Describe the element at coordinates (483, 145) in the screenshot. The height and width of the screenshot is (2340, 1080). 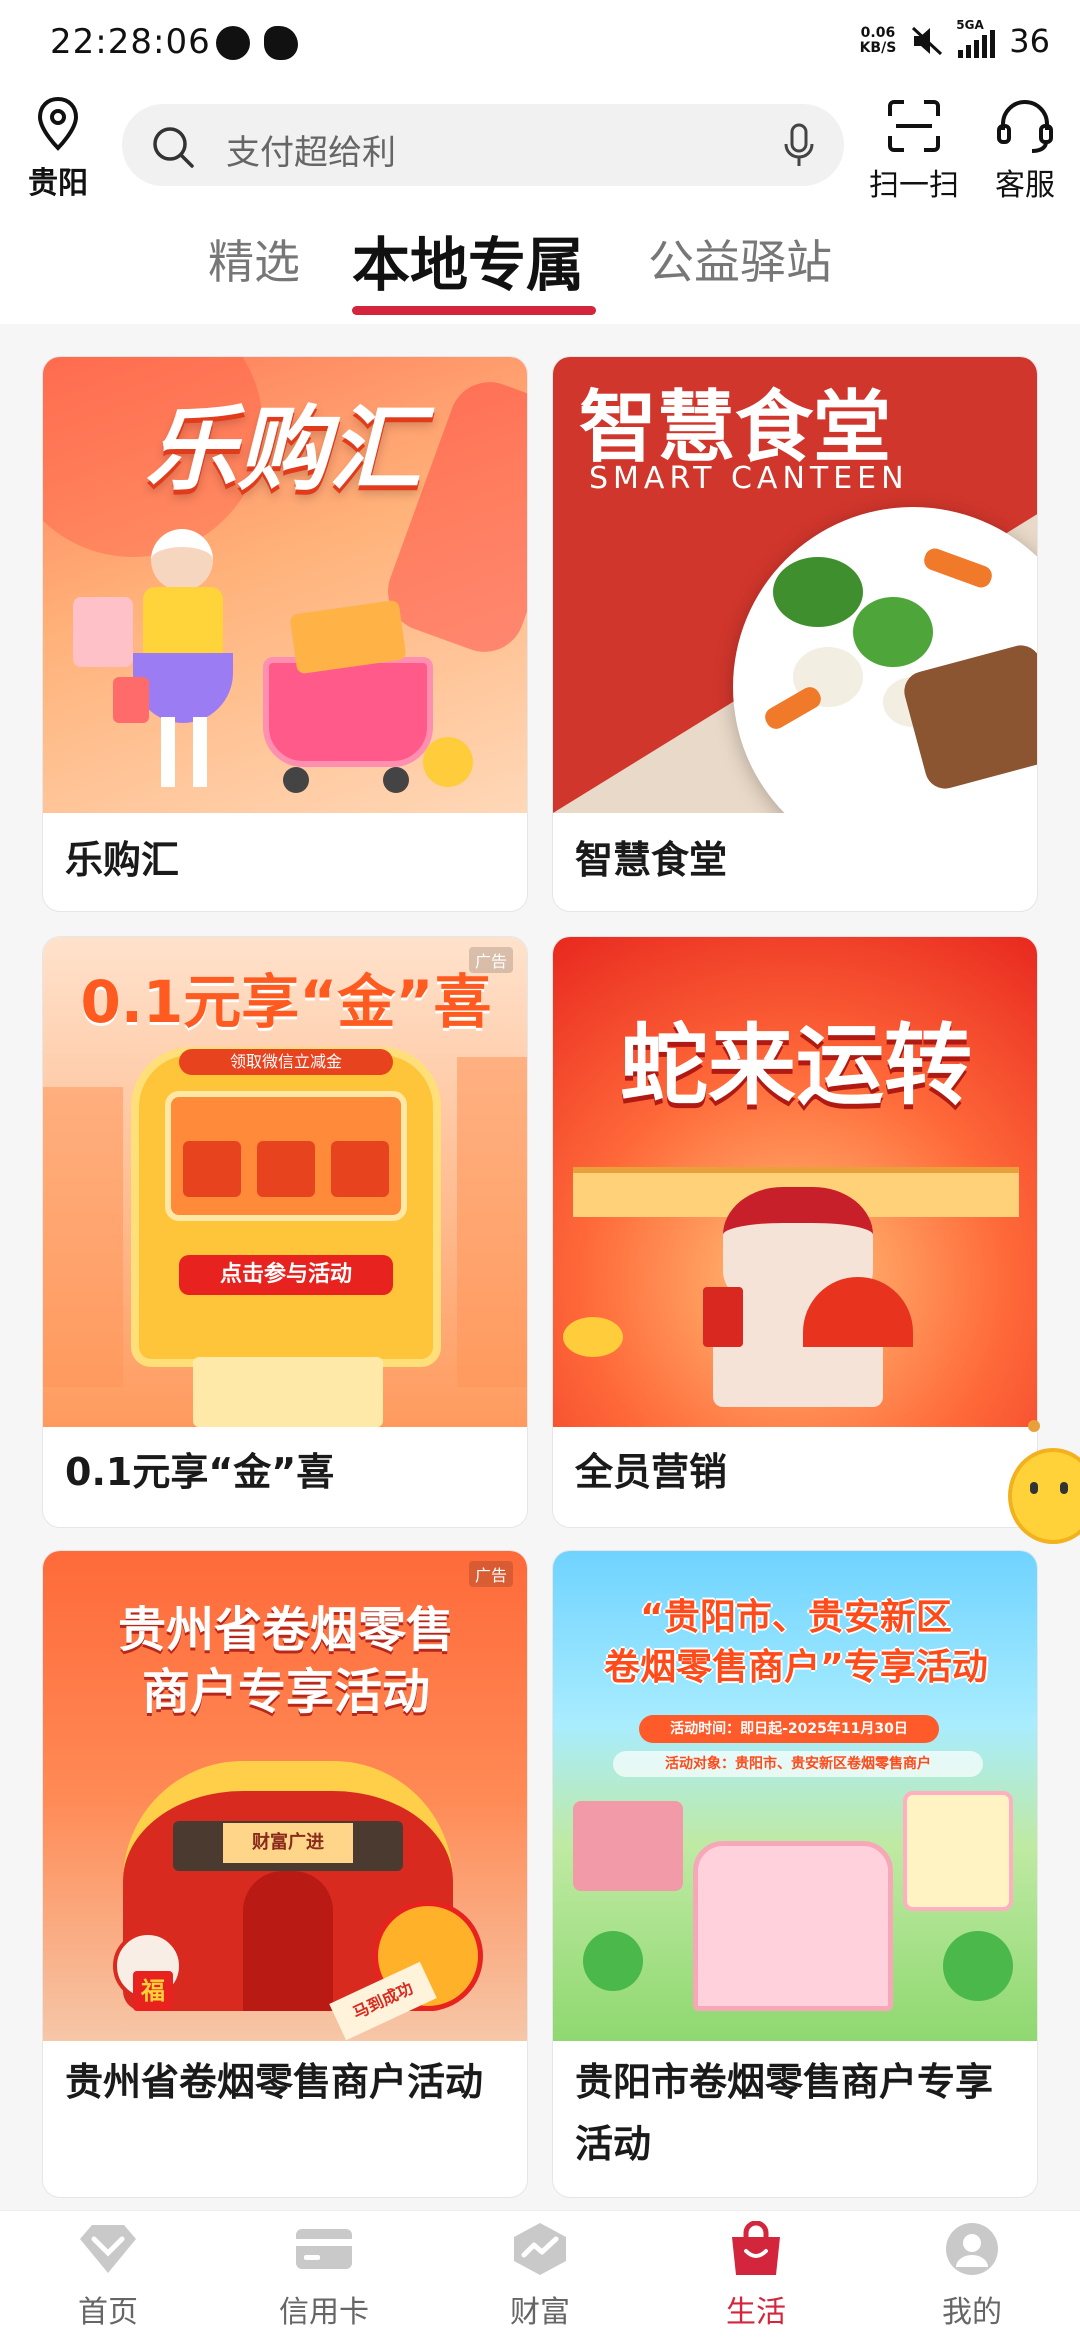
I see `search-bar: 支付超给利` at that location.